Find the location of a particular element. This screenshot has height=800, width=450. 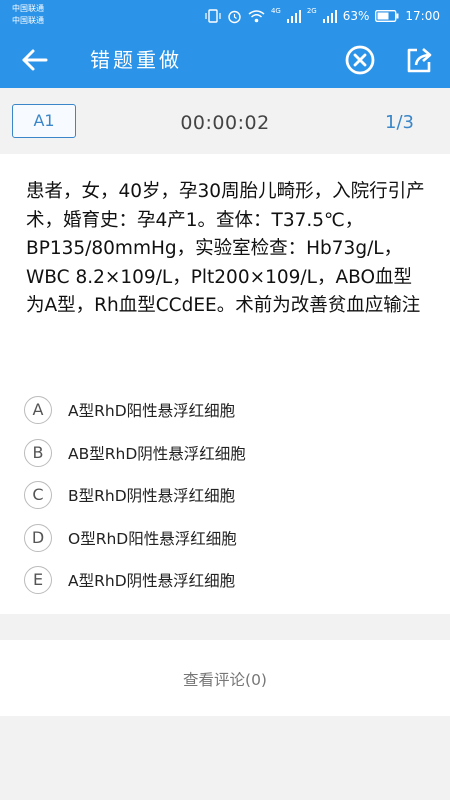

wifi-icon is located at coordinates (256, 16).